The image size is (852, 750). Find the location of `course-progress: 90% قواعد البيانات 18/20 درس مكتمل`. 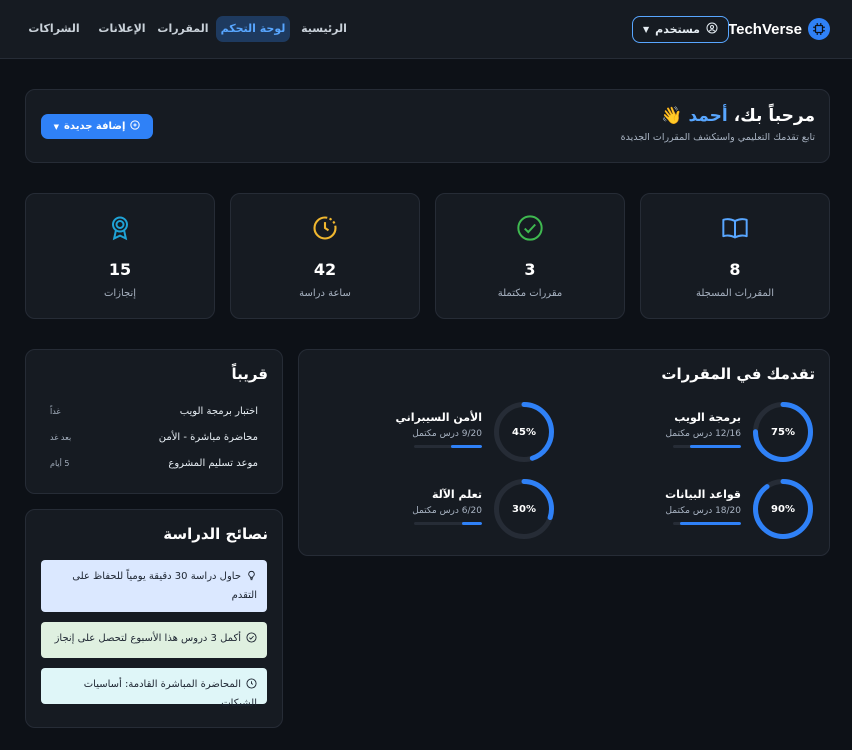

course-progress: 90% قواعد البيانات 18/20 درس مكتمل is located at coordinates (695, 509).